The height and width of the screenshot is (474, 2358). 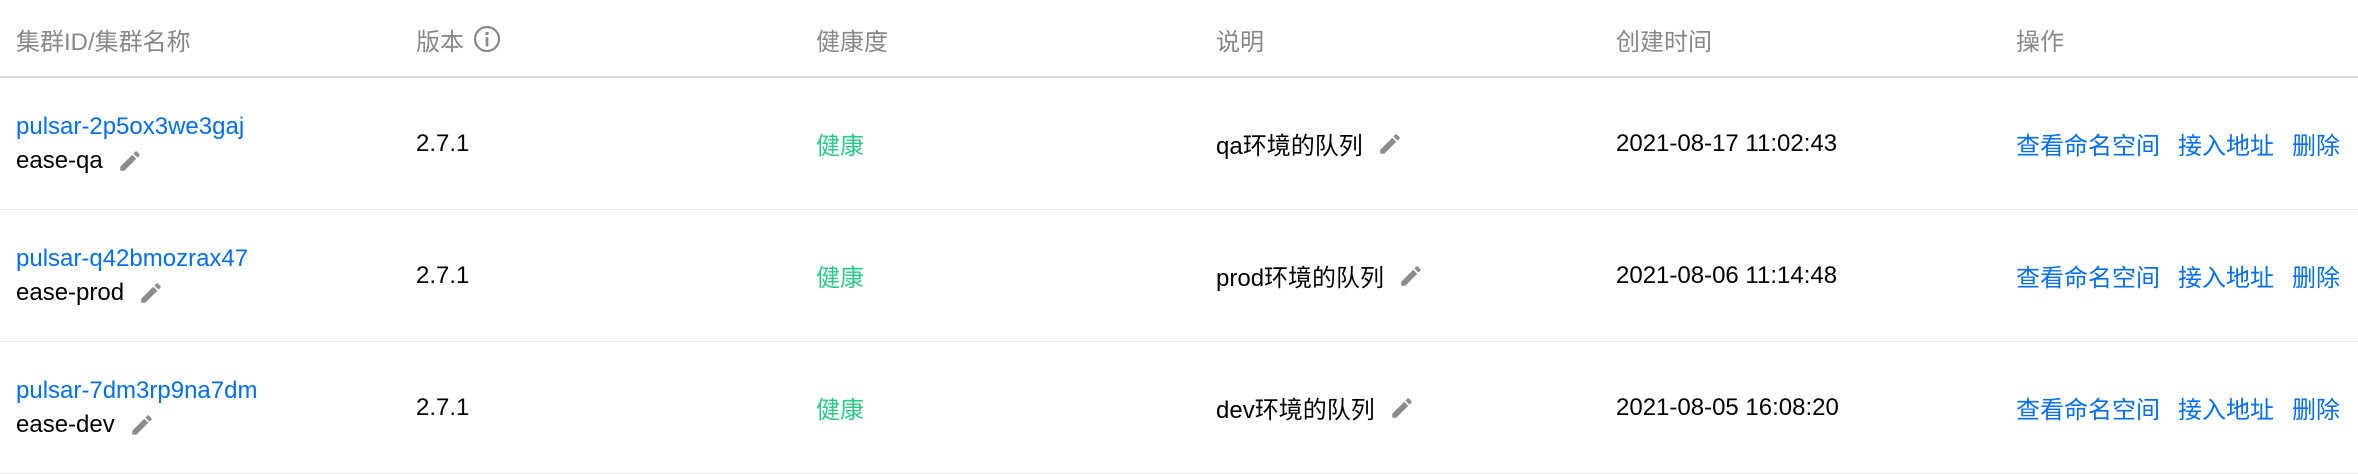 What do you see at coordinates (132, 293) in the screenshot?
I see `cluster-name-line: ease-prod` at bounding box center [132, 293].